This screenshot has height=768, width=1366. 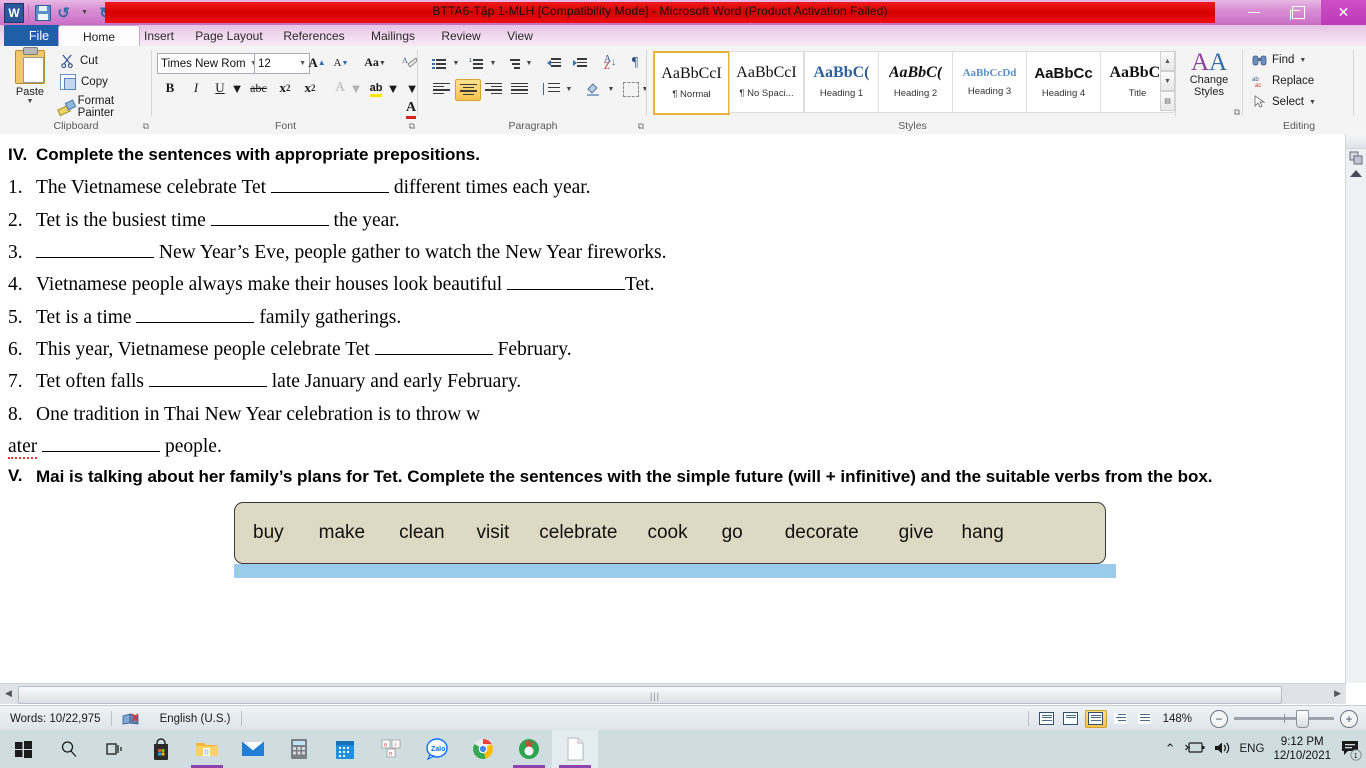 I want to click on underline-dropdown-icon: ▼, so click(x=237, y=88).